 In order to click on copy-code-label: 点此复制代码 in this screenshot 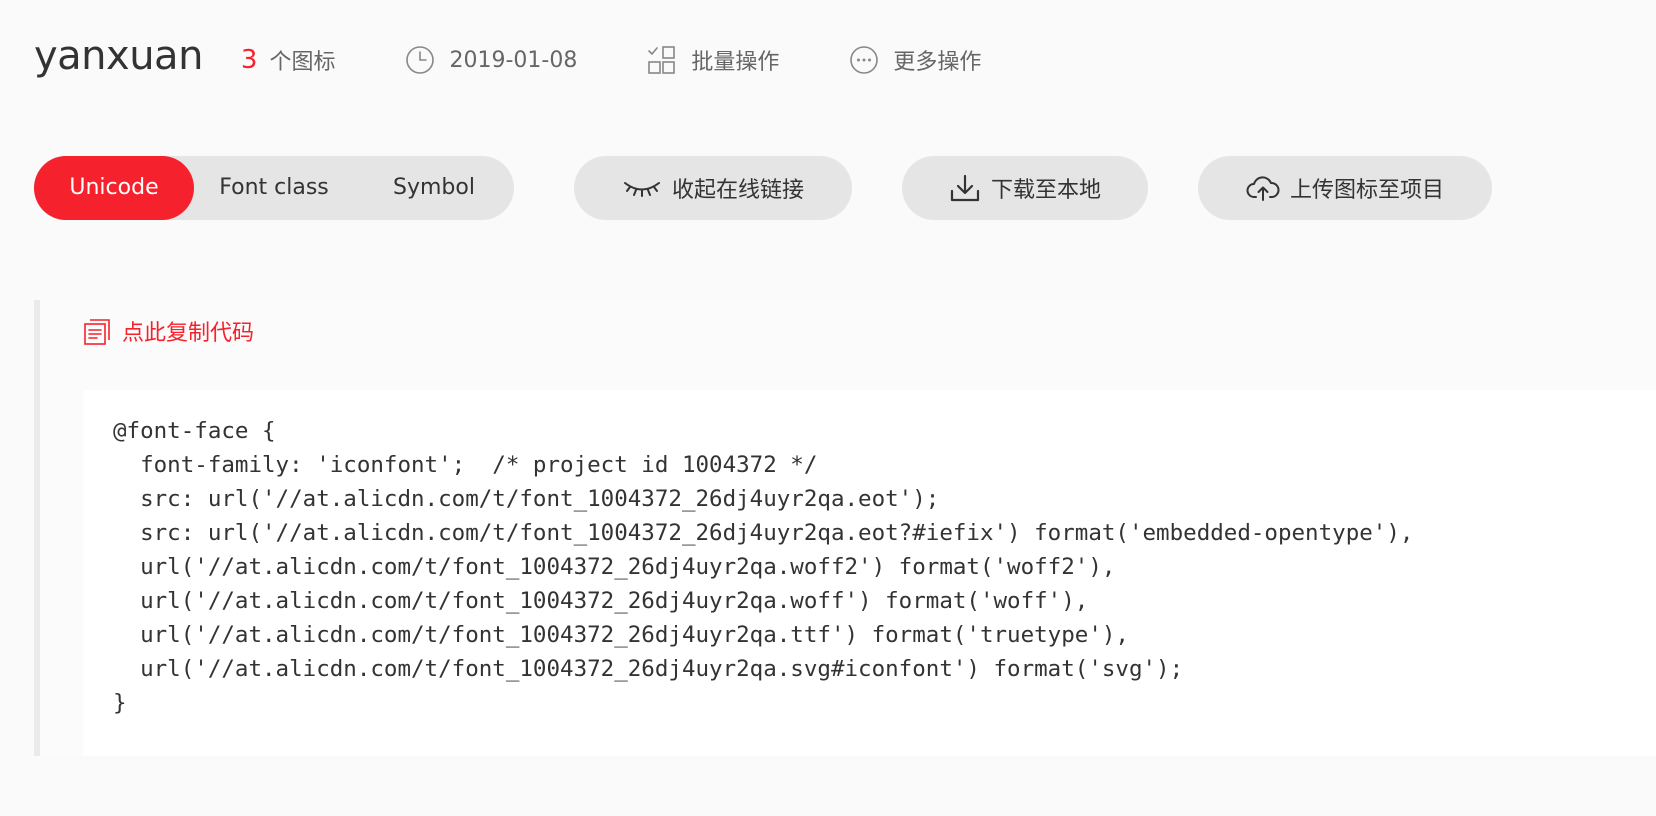, I will do `click(188, 333)`.